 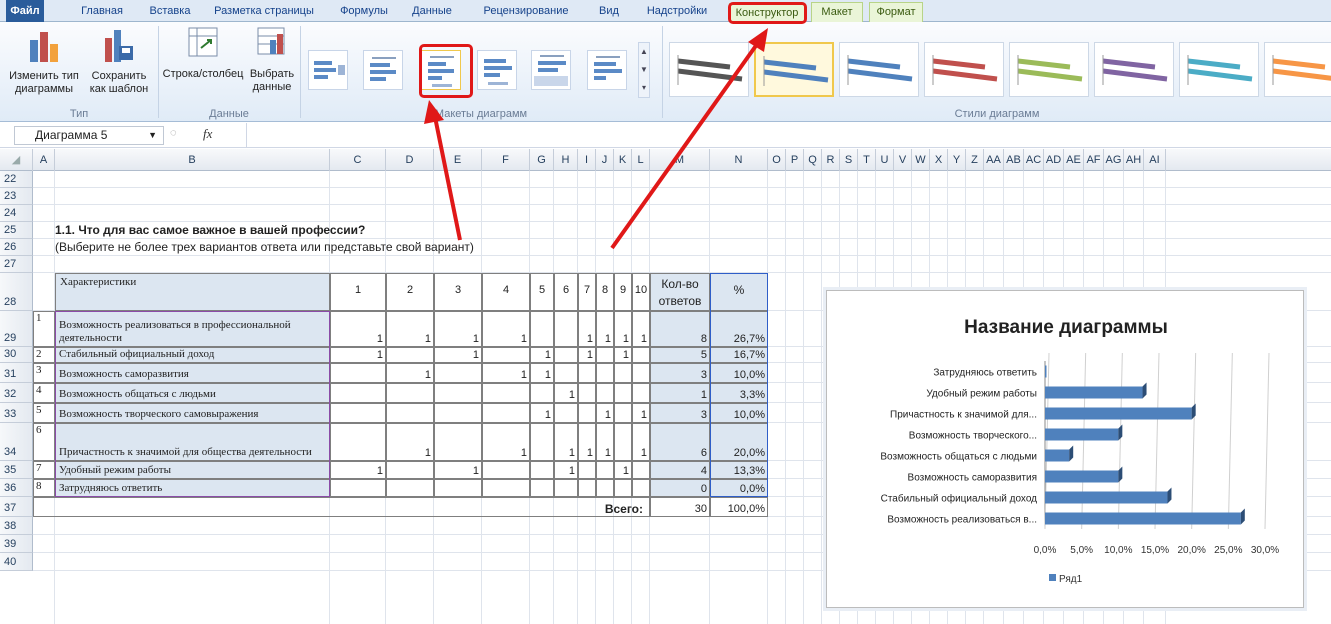 I want to click on arrow-to-layout, so click(x=443, y=170).